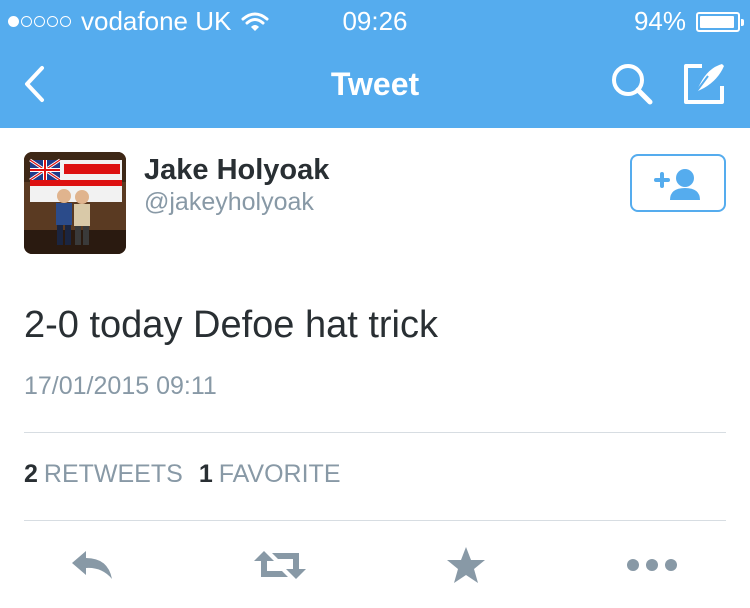  I want to click on follow-button, so click(678, 183).